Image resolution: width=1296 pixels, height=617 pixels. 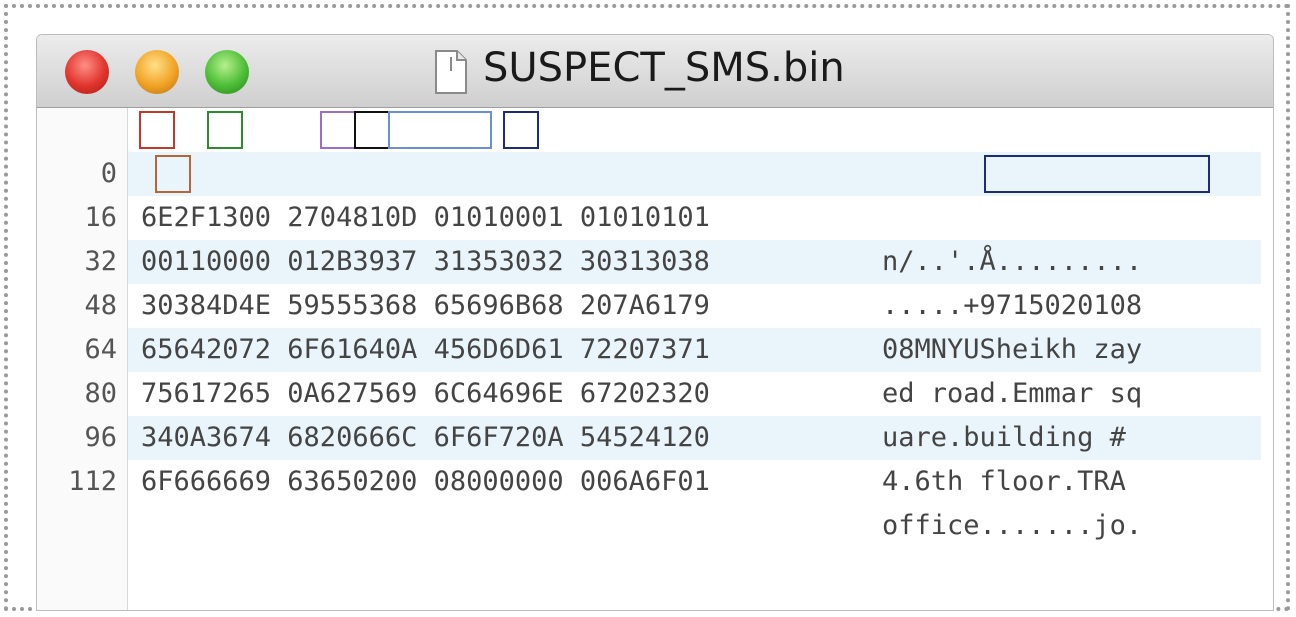 What do you see at coordinates (425, 218) in the screenshot?
I see `row-hex: 6E2F1300 2704810D 01010001 01010101` at bounding box center [425, 218].